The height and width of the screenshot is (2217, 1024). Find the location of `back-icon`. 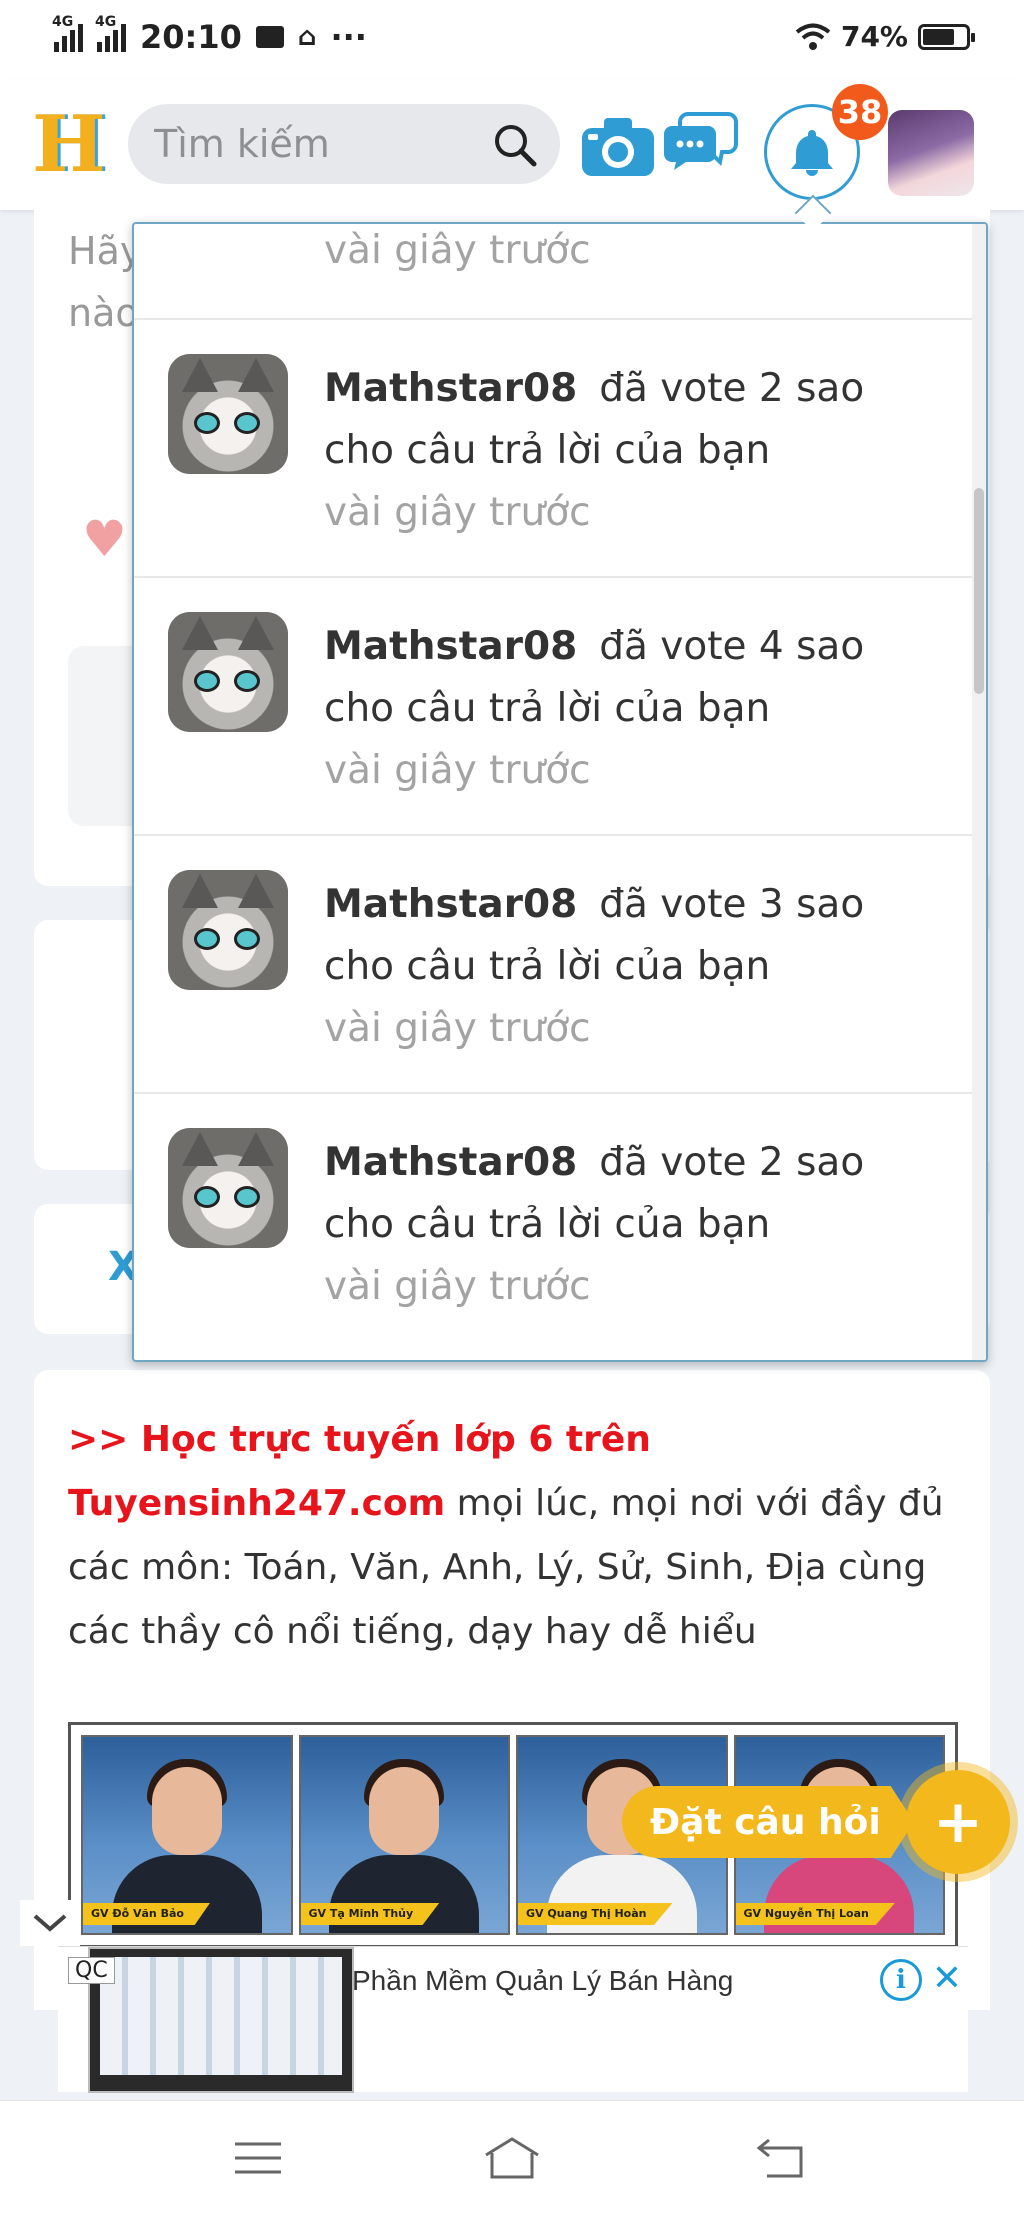

back-icon is located at coordinates (779, 2158).